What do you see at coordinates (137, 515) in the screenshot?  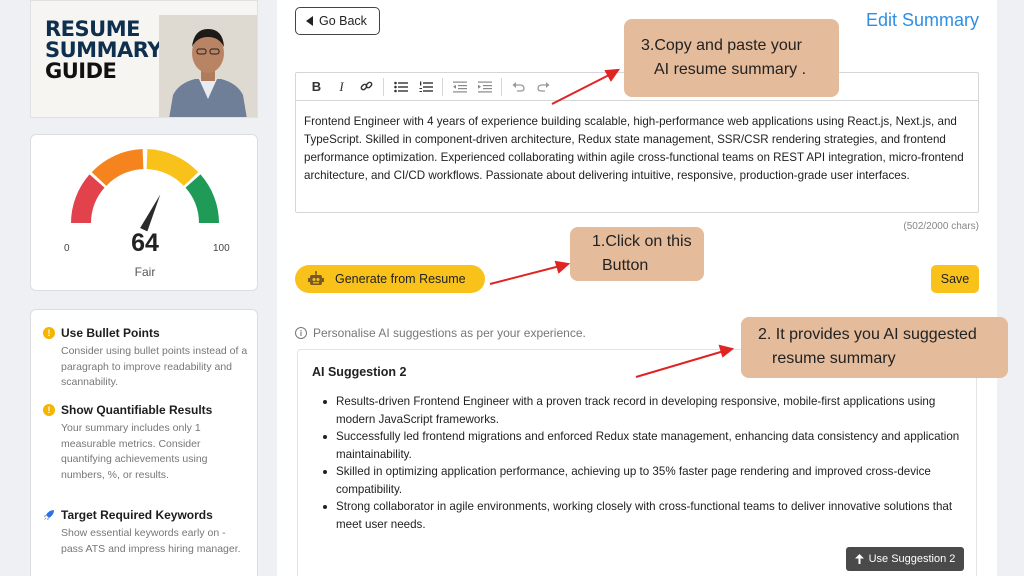 I see `tip-title: Target Required Keywords` at bounding box center [137, 515].